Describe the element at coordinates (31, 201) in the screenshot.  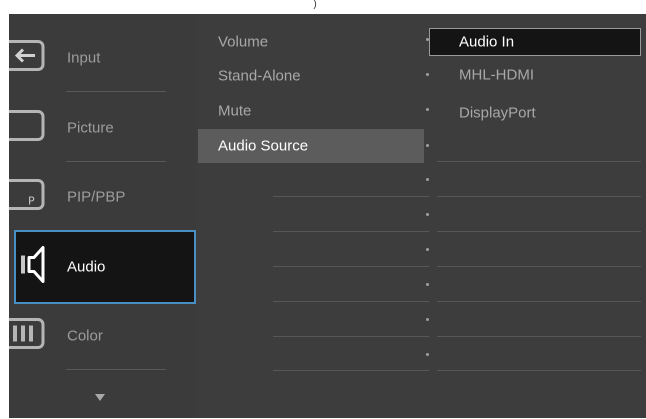
I see `svg-text: P` at that location.